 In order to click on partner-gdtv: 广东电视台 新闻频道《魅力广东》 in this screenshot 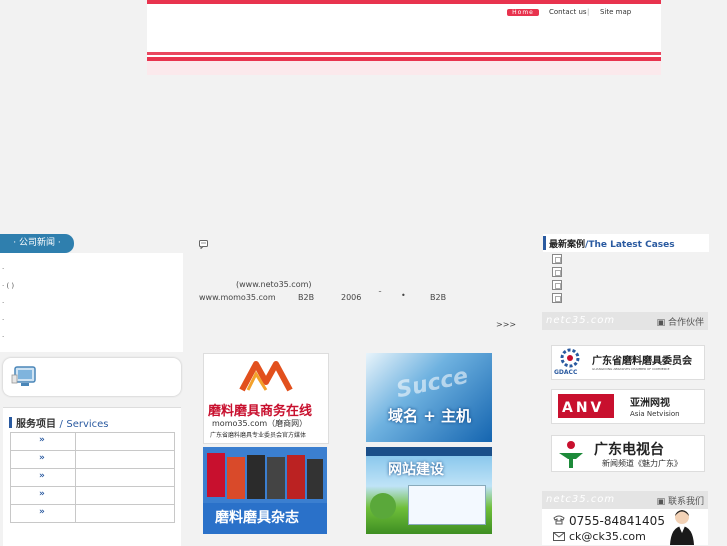, I will do `click(628, 453)`.